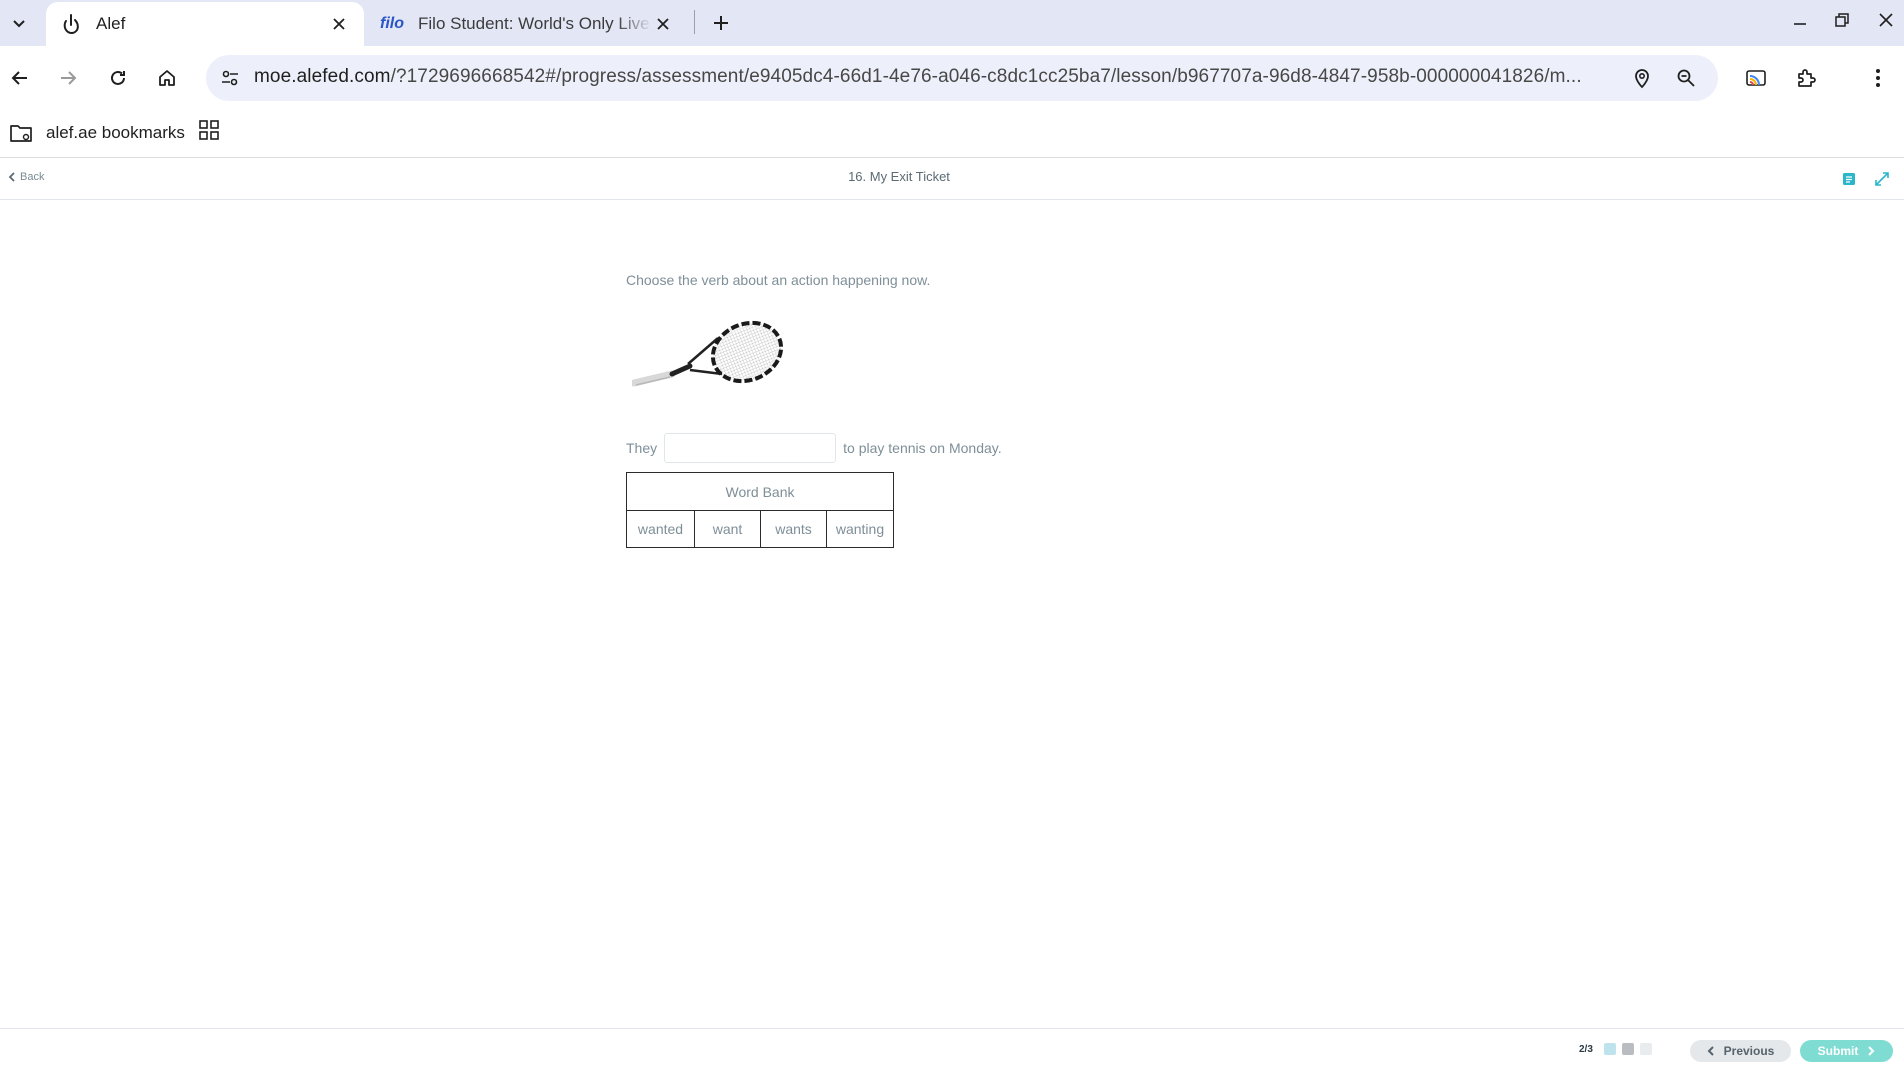 The height and width of the screenshot is (1069, 1904). I want to click on puzzle-icon, so click(1807, 78).